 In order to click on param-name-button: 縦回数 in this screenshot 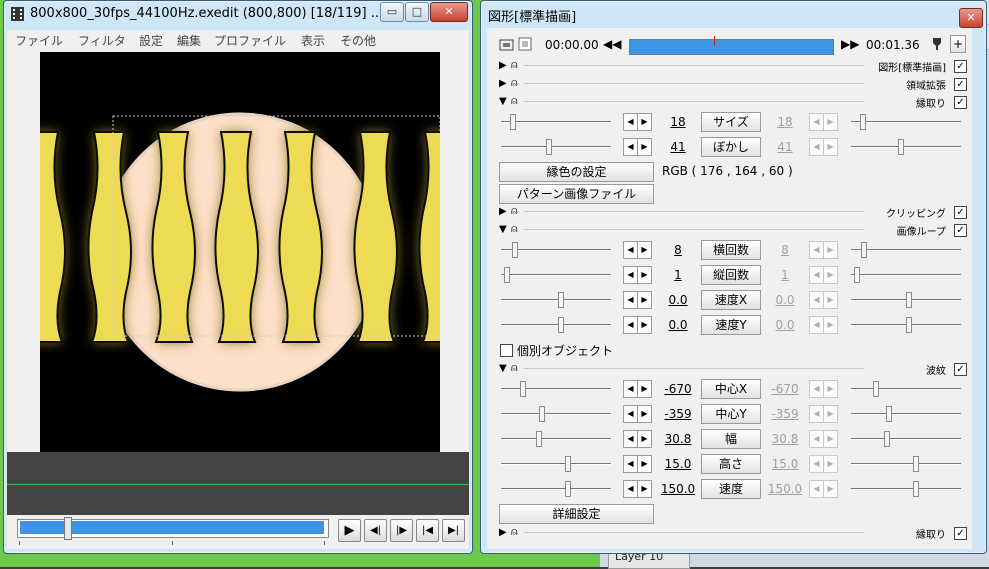, I will do `click(731, 275)`.